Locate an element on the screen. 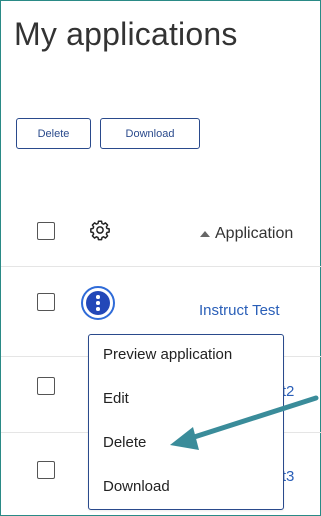 The image size is (321, 516). more-actions-button is located at coordinates (98, 303).